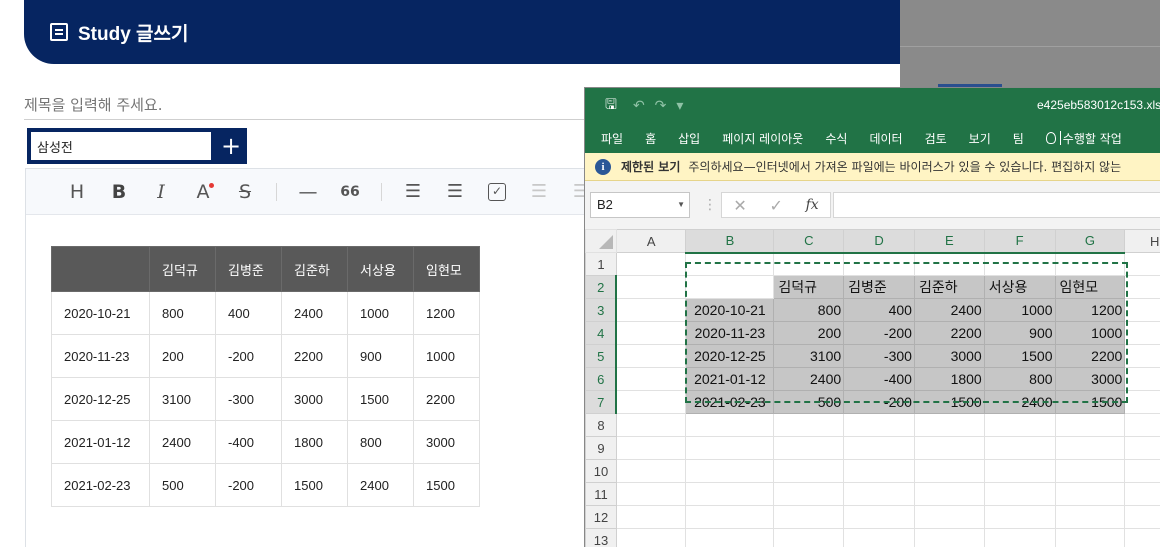 The height and width of the screenshot is (547, 1160). Describe the element at coordinates (949, 241) in the screenshot. I see `column-header-e: E` at that location.